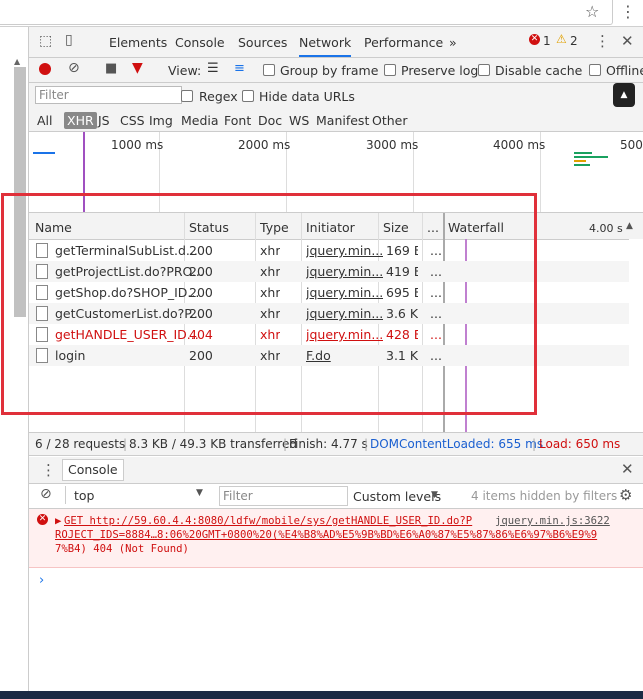  I want to click on offline-label: Offline, so click(624, 70).